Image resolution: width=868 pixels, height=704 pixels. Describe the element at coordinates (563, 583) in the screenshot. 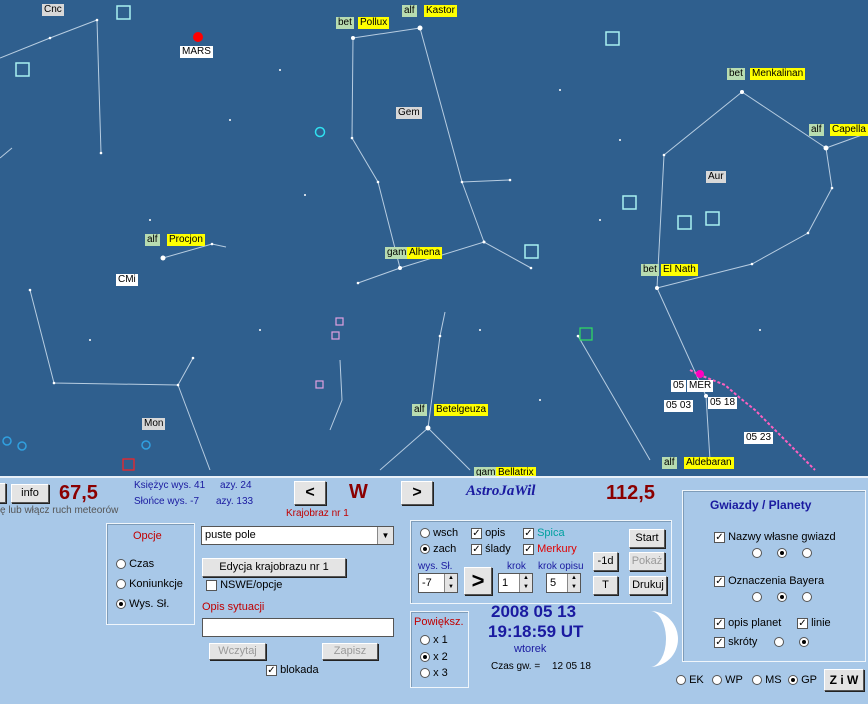

I see `krok-opisu-stepper: 5 ▲ ▼` at that location.